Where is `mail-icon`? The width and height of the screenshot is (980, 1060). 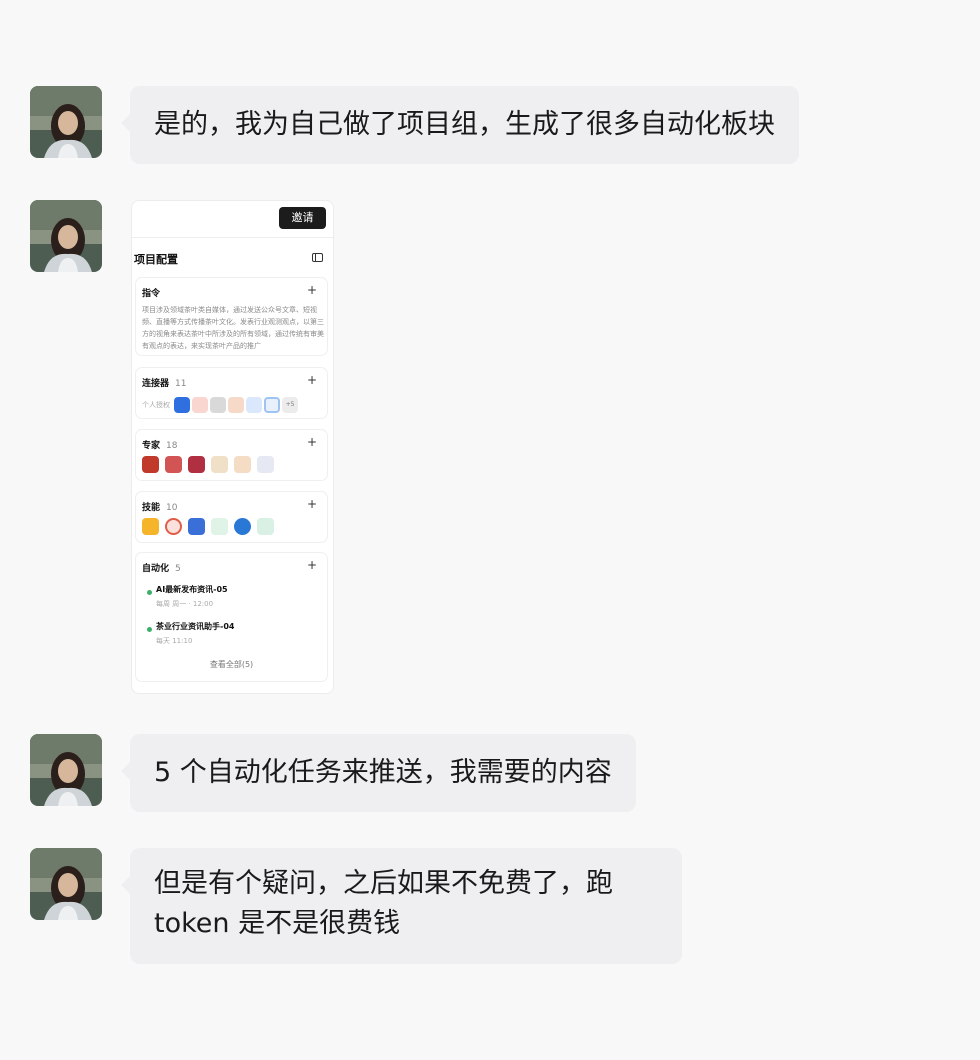 mail-icon is located at coordinates (150, 526).